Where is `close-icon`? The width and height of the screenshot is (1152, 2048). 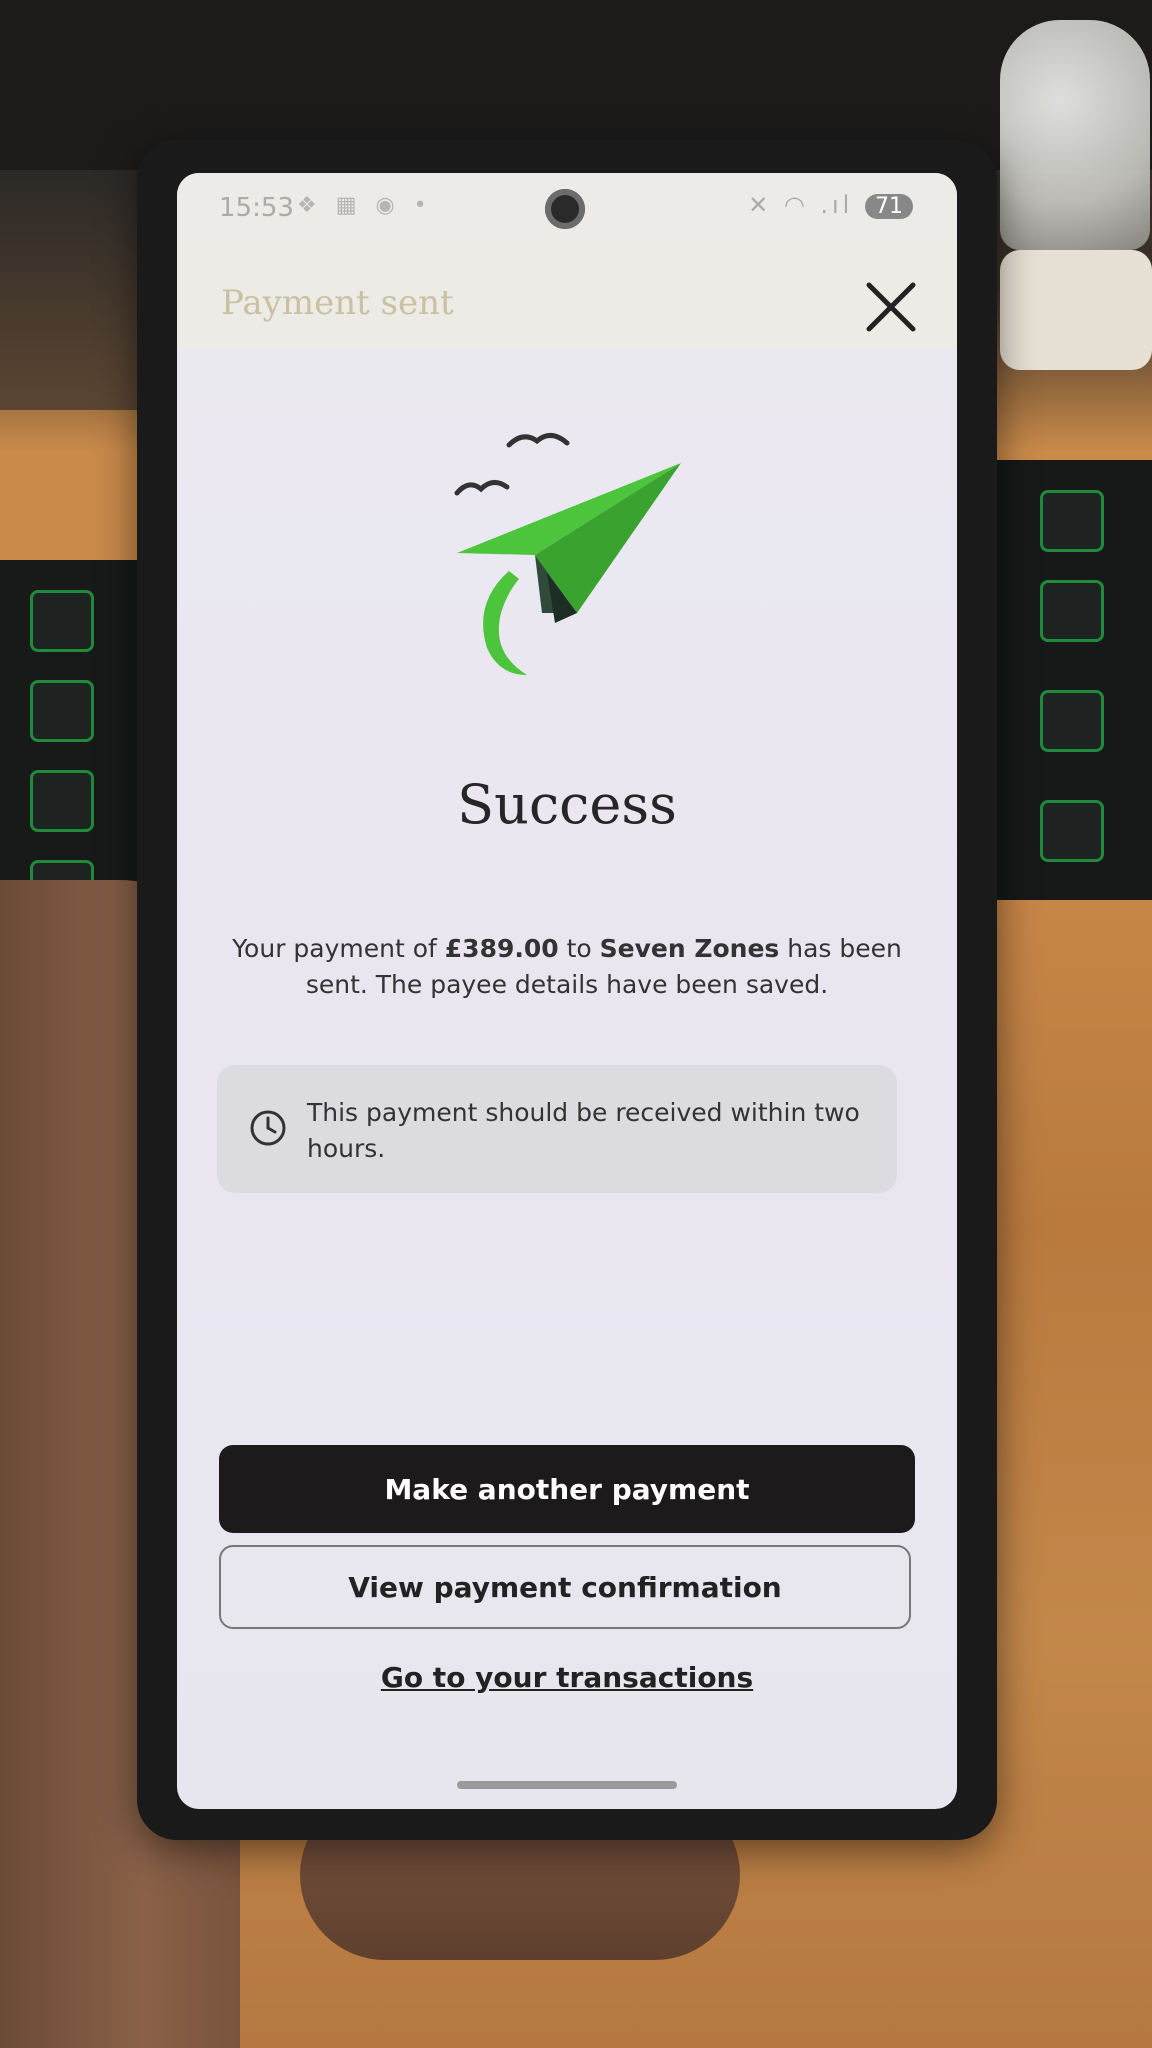 close-icon is located at coordinates (891, 307).